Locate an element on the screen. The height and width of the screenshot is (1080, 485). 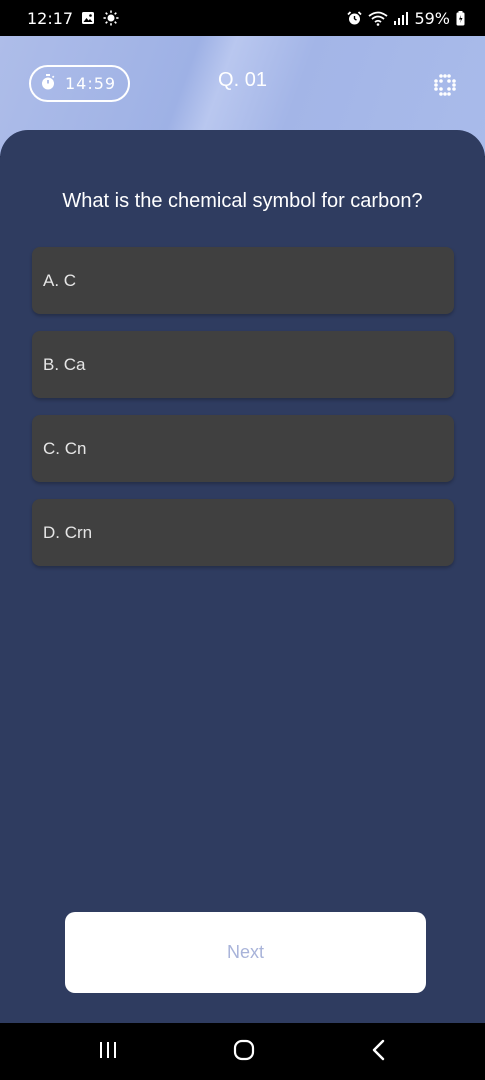
home-icon is located at coordinates (244, 1052).